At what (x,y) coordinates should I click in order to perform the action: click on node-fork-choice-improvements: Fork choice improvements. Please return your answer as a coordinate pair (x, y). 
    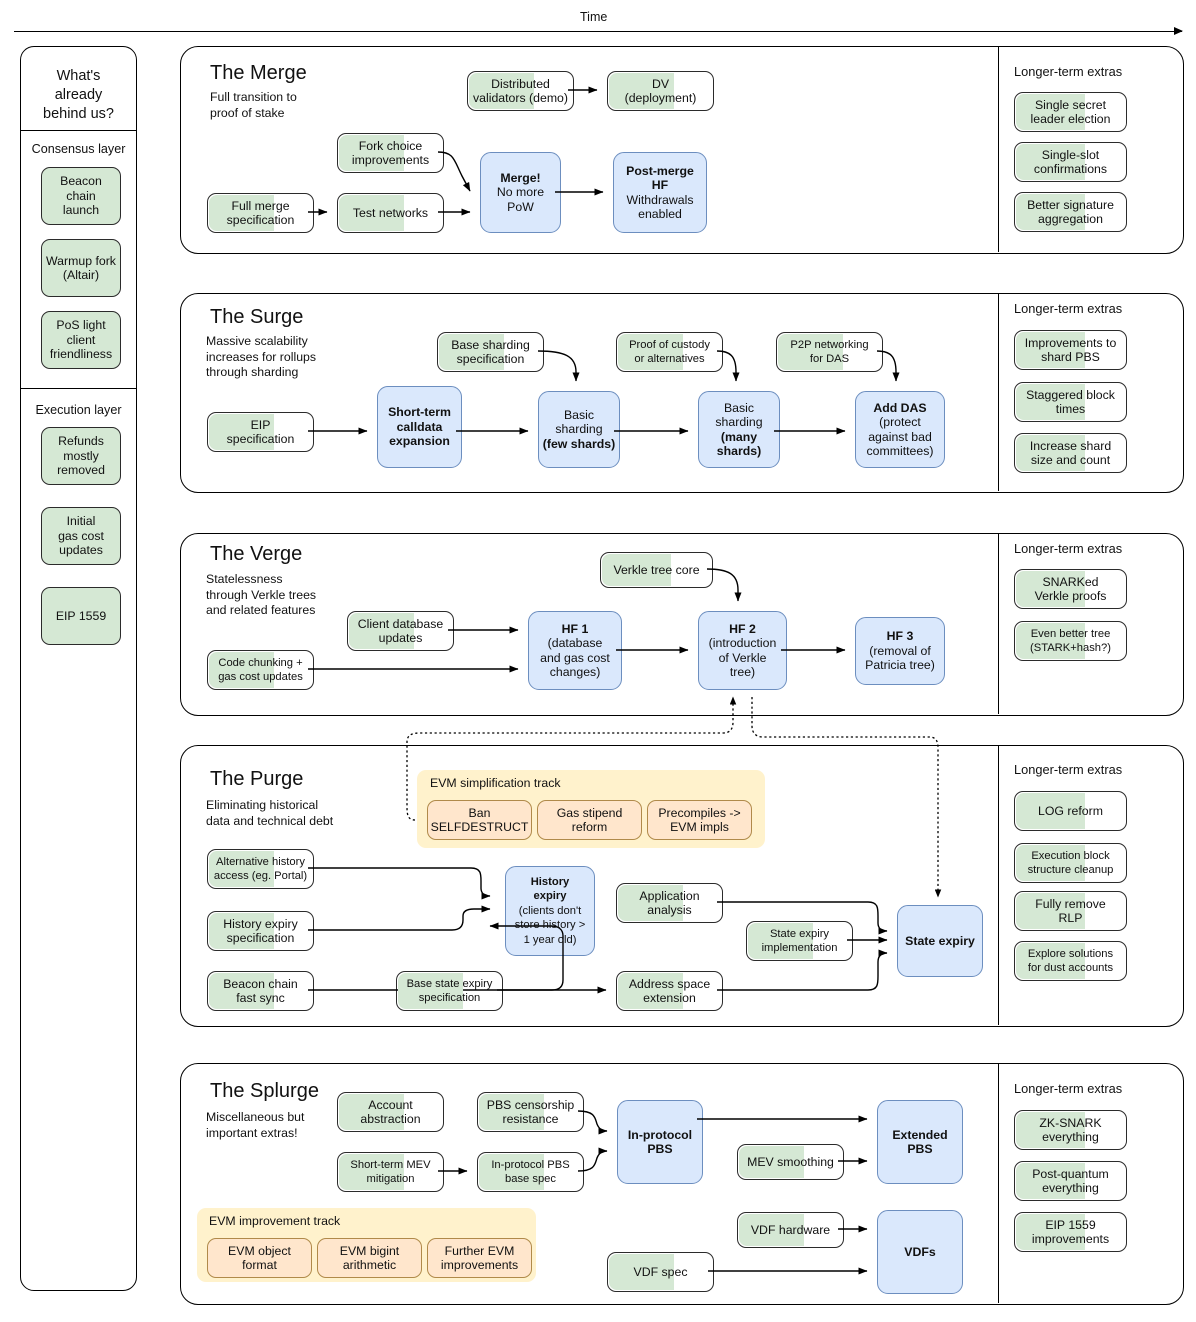
    Looking at the image, I should click on (390, 153).